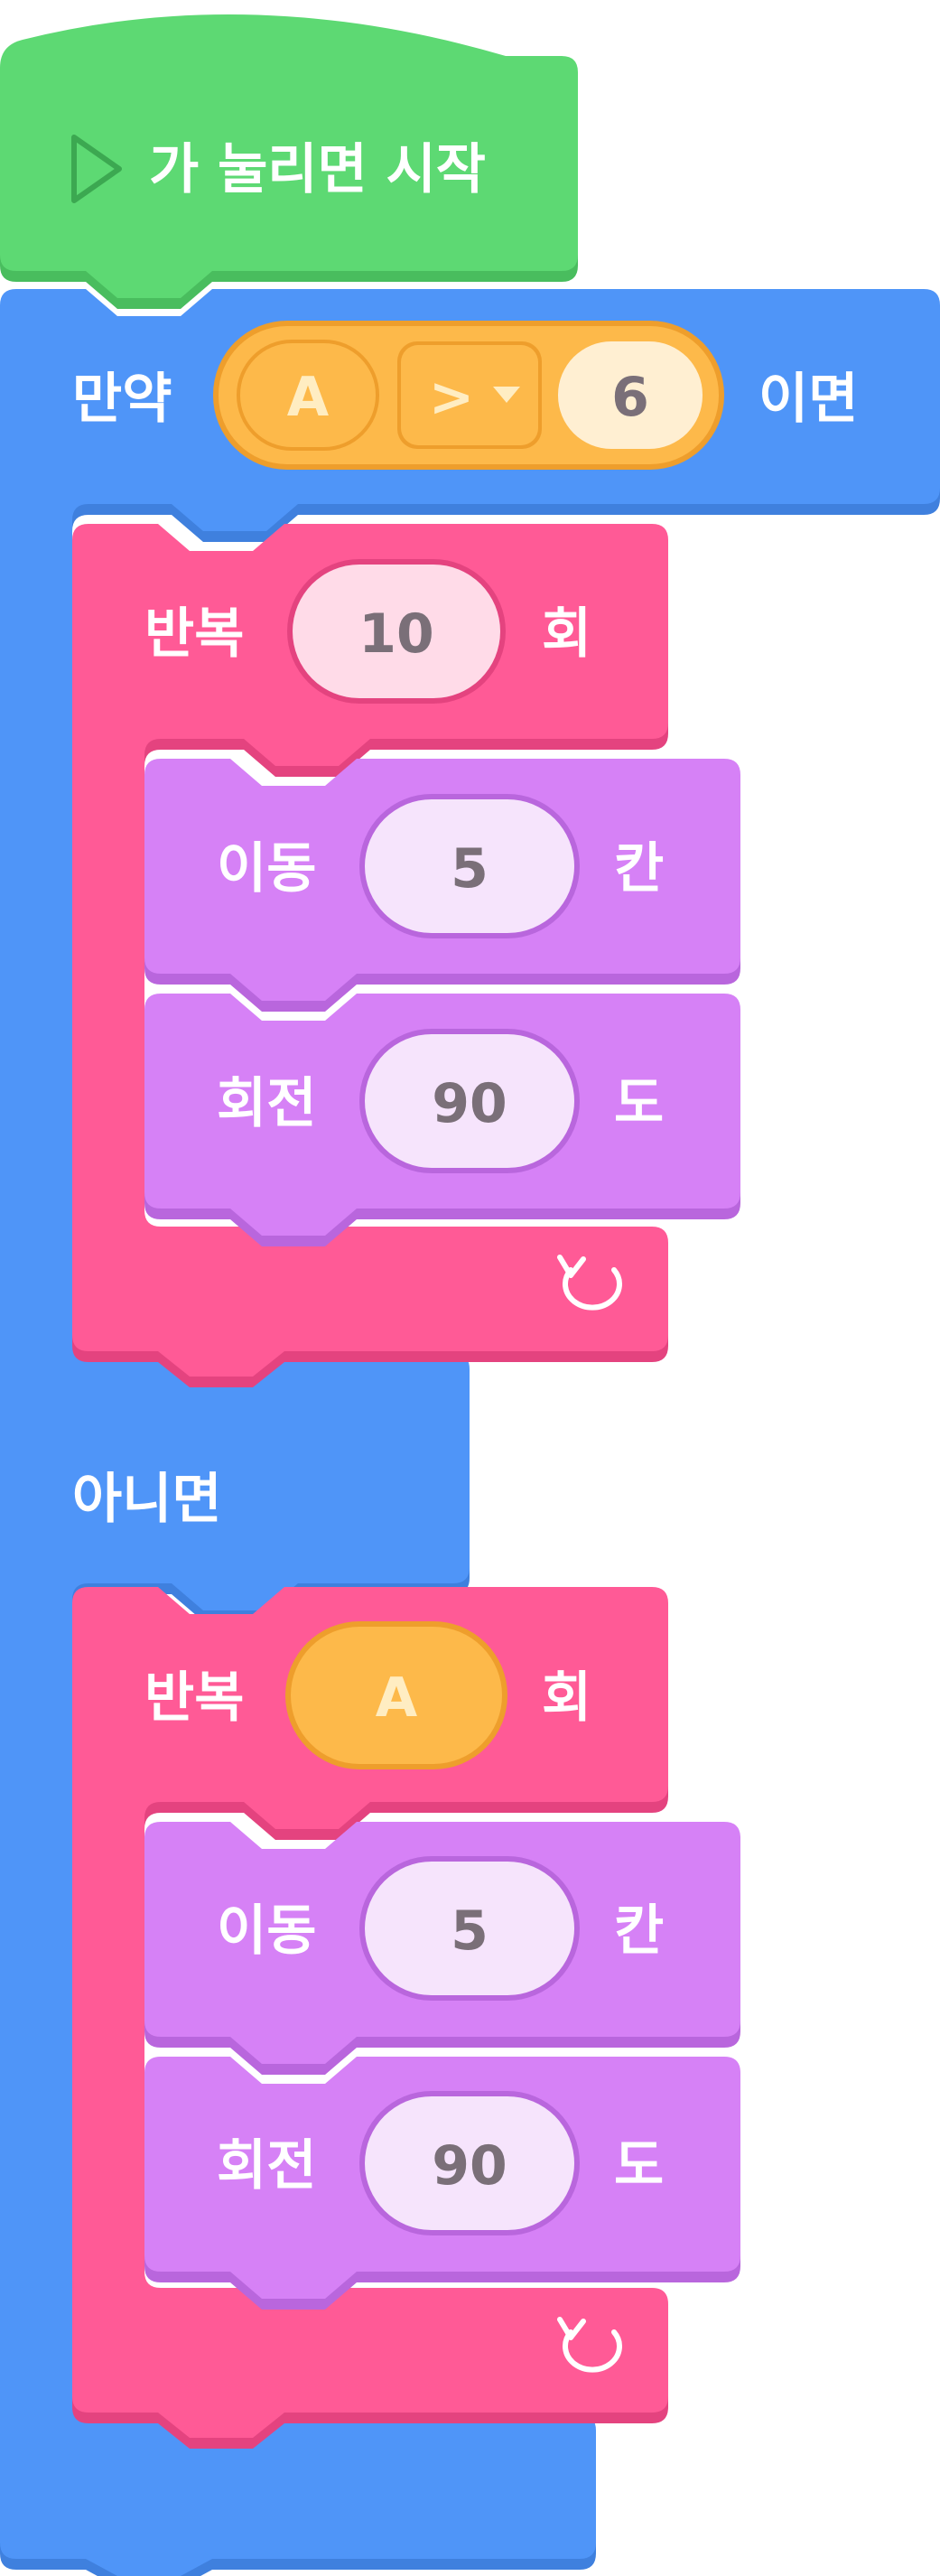 Image resolution: width=940 pixels, height=2576 pixels. I want to click on variable-a-chip: A, so click(308, 395).